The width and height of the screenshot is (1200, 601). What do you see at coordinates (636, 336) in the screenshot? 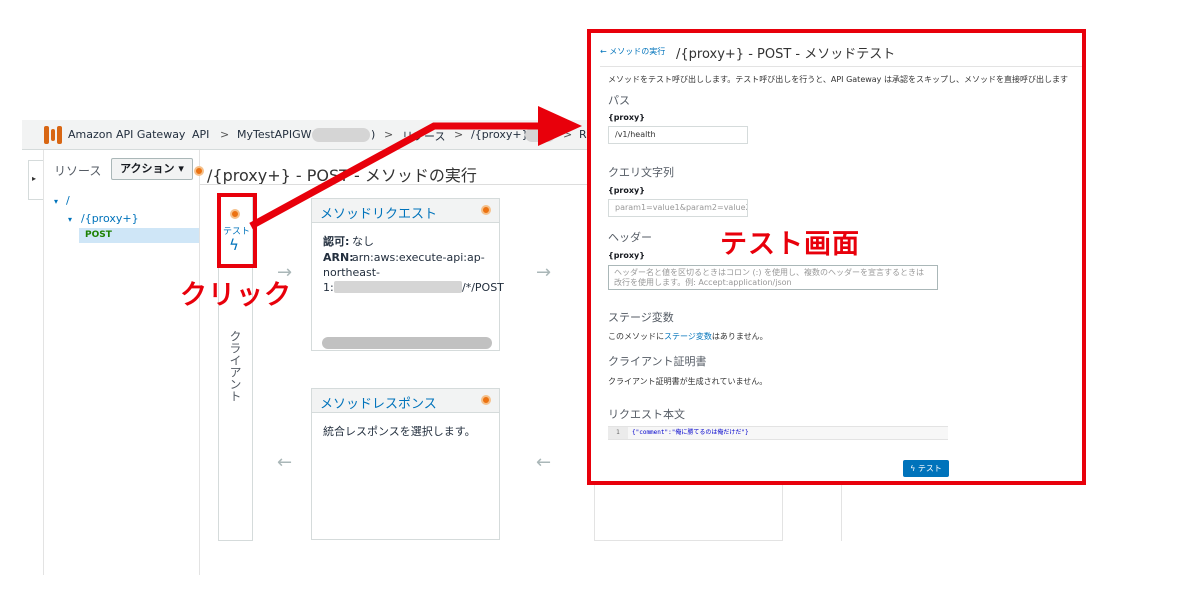
I see `stage-variables-text-before: このメソッドに` at bounding box center [636, 336].